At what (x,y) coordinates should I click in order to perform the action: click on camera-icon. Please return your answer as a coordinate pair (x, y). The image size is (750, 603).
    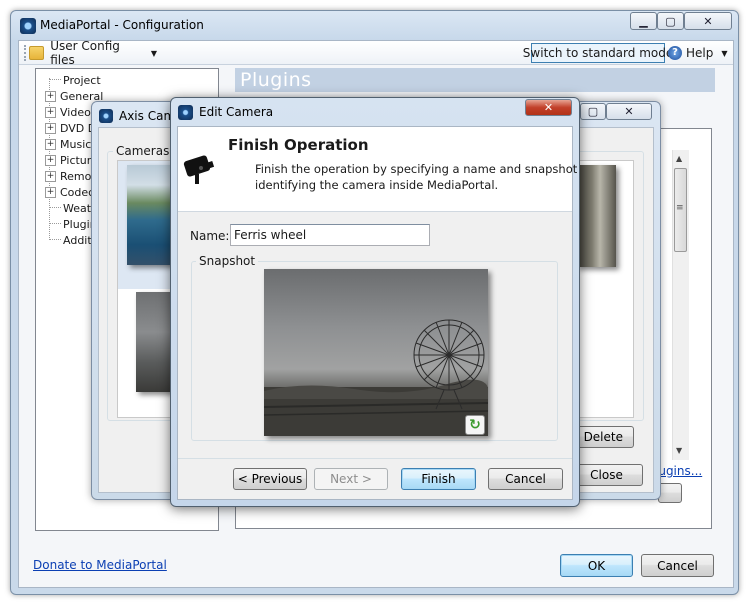
    Looking at the image, I should click on (199, 169).